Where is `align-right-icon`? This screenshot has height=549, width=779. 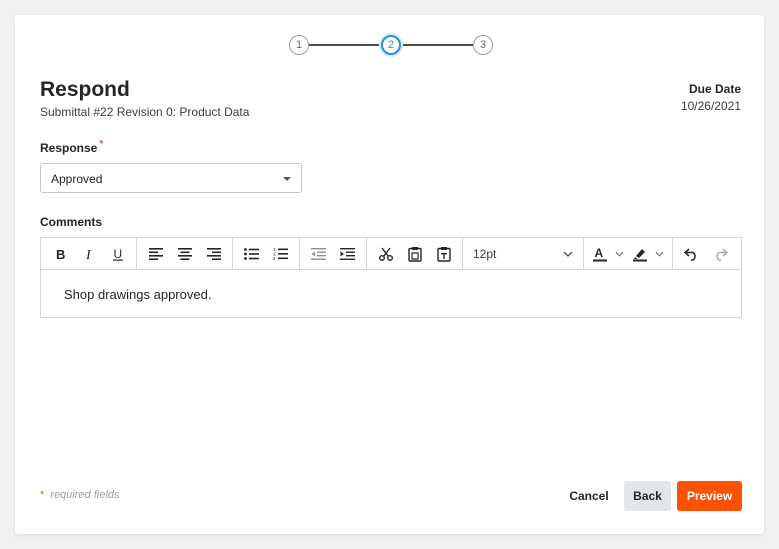
align-right-icon is located at coordinates (213, 254).